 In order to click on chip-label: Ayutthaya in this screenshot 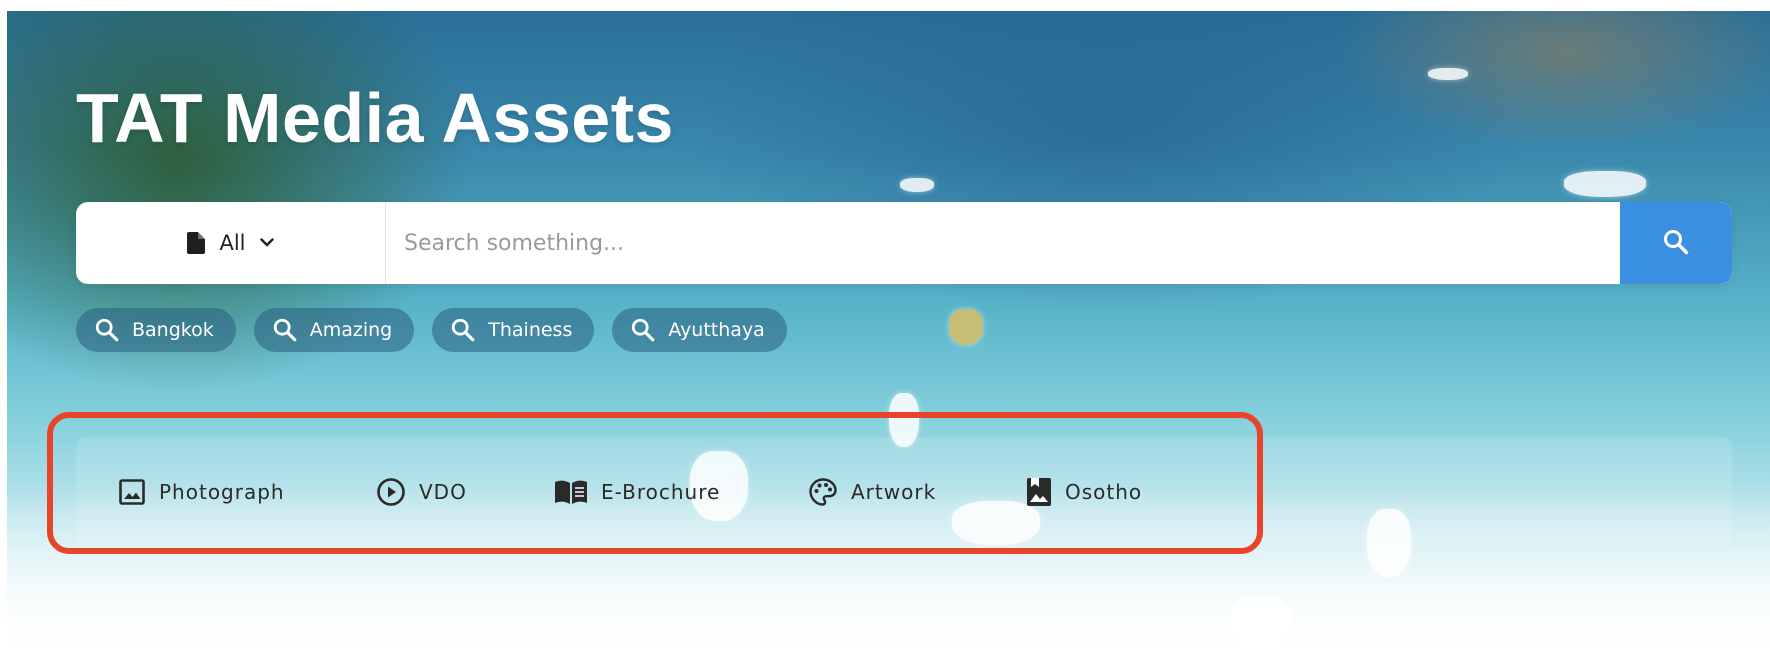, I will do `click(716, 330)`.